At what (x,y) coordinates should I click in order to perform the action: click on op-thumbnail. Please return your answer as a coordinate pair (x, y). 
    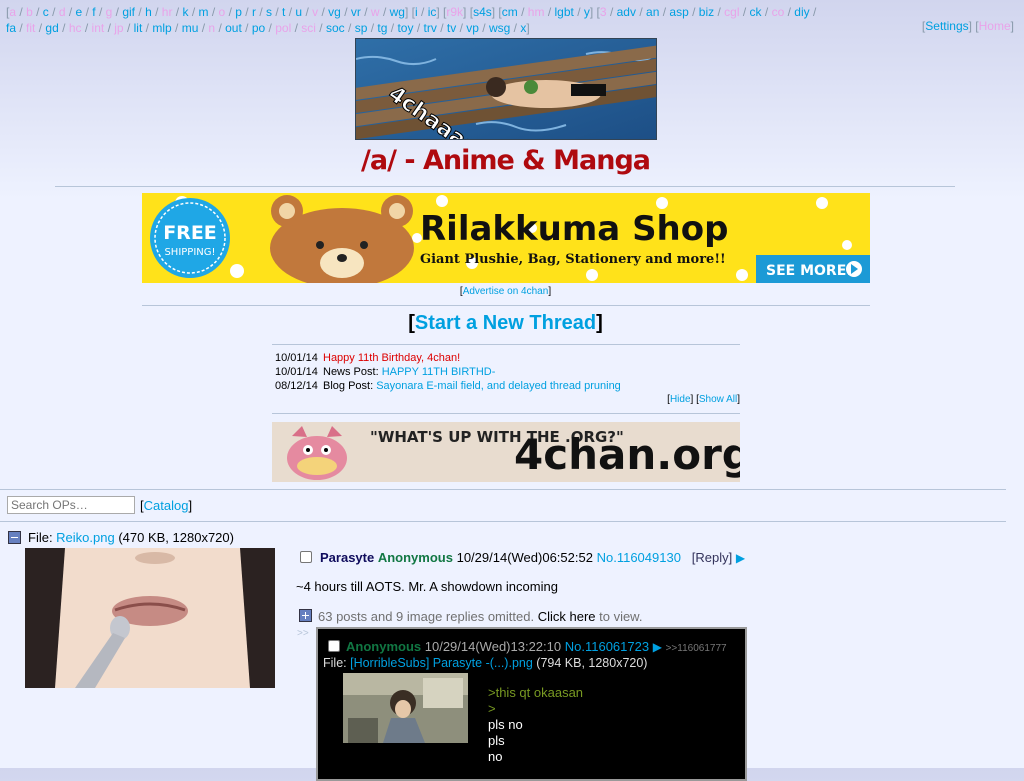
    Looking at the image, I should click on (150, 618).